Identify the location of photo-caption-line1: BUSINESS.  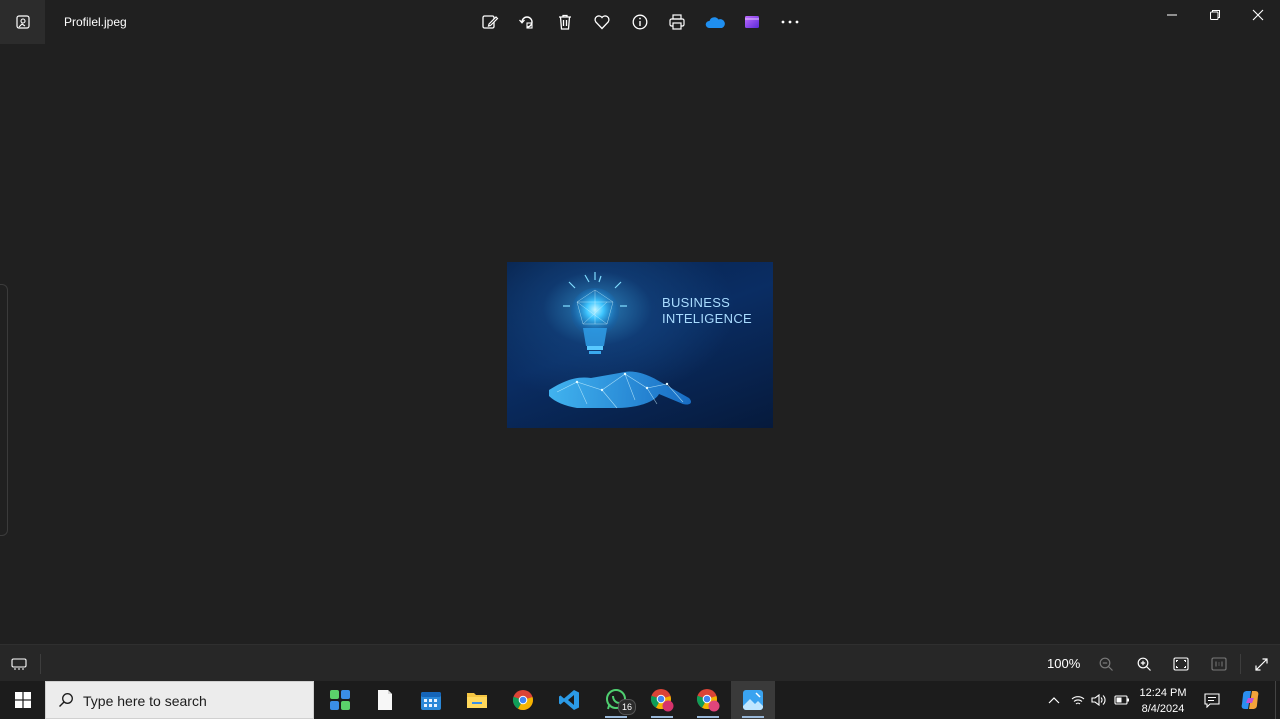
(696, 302).